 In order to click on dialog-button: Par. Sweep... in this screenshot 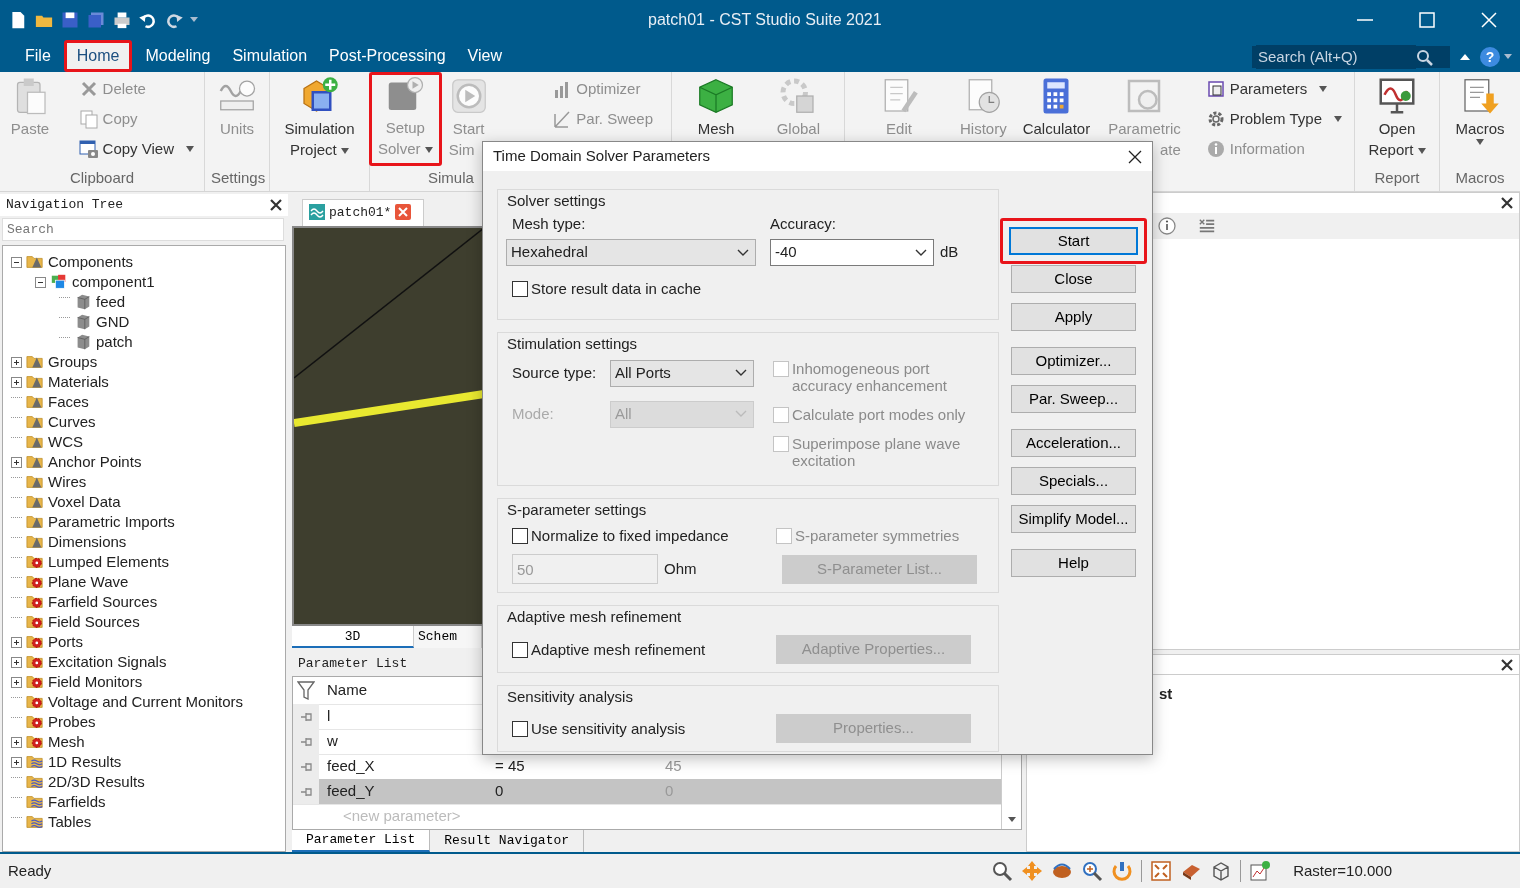, I will do `click(1073, 399)`.